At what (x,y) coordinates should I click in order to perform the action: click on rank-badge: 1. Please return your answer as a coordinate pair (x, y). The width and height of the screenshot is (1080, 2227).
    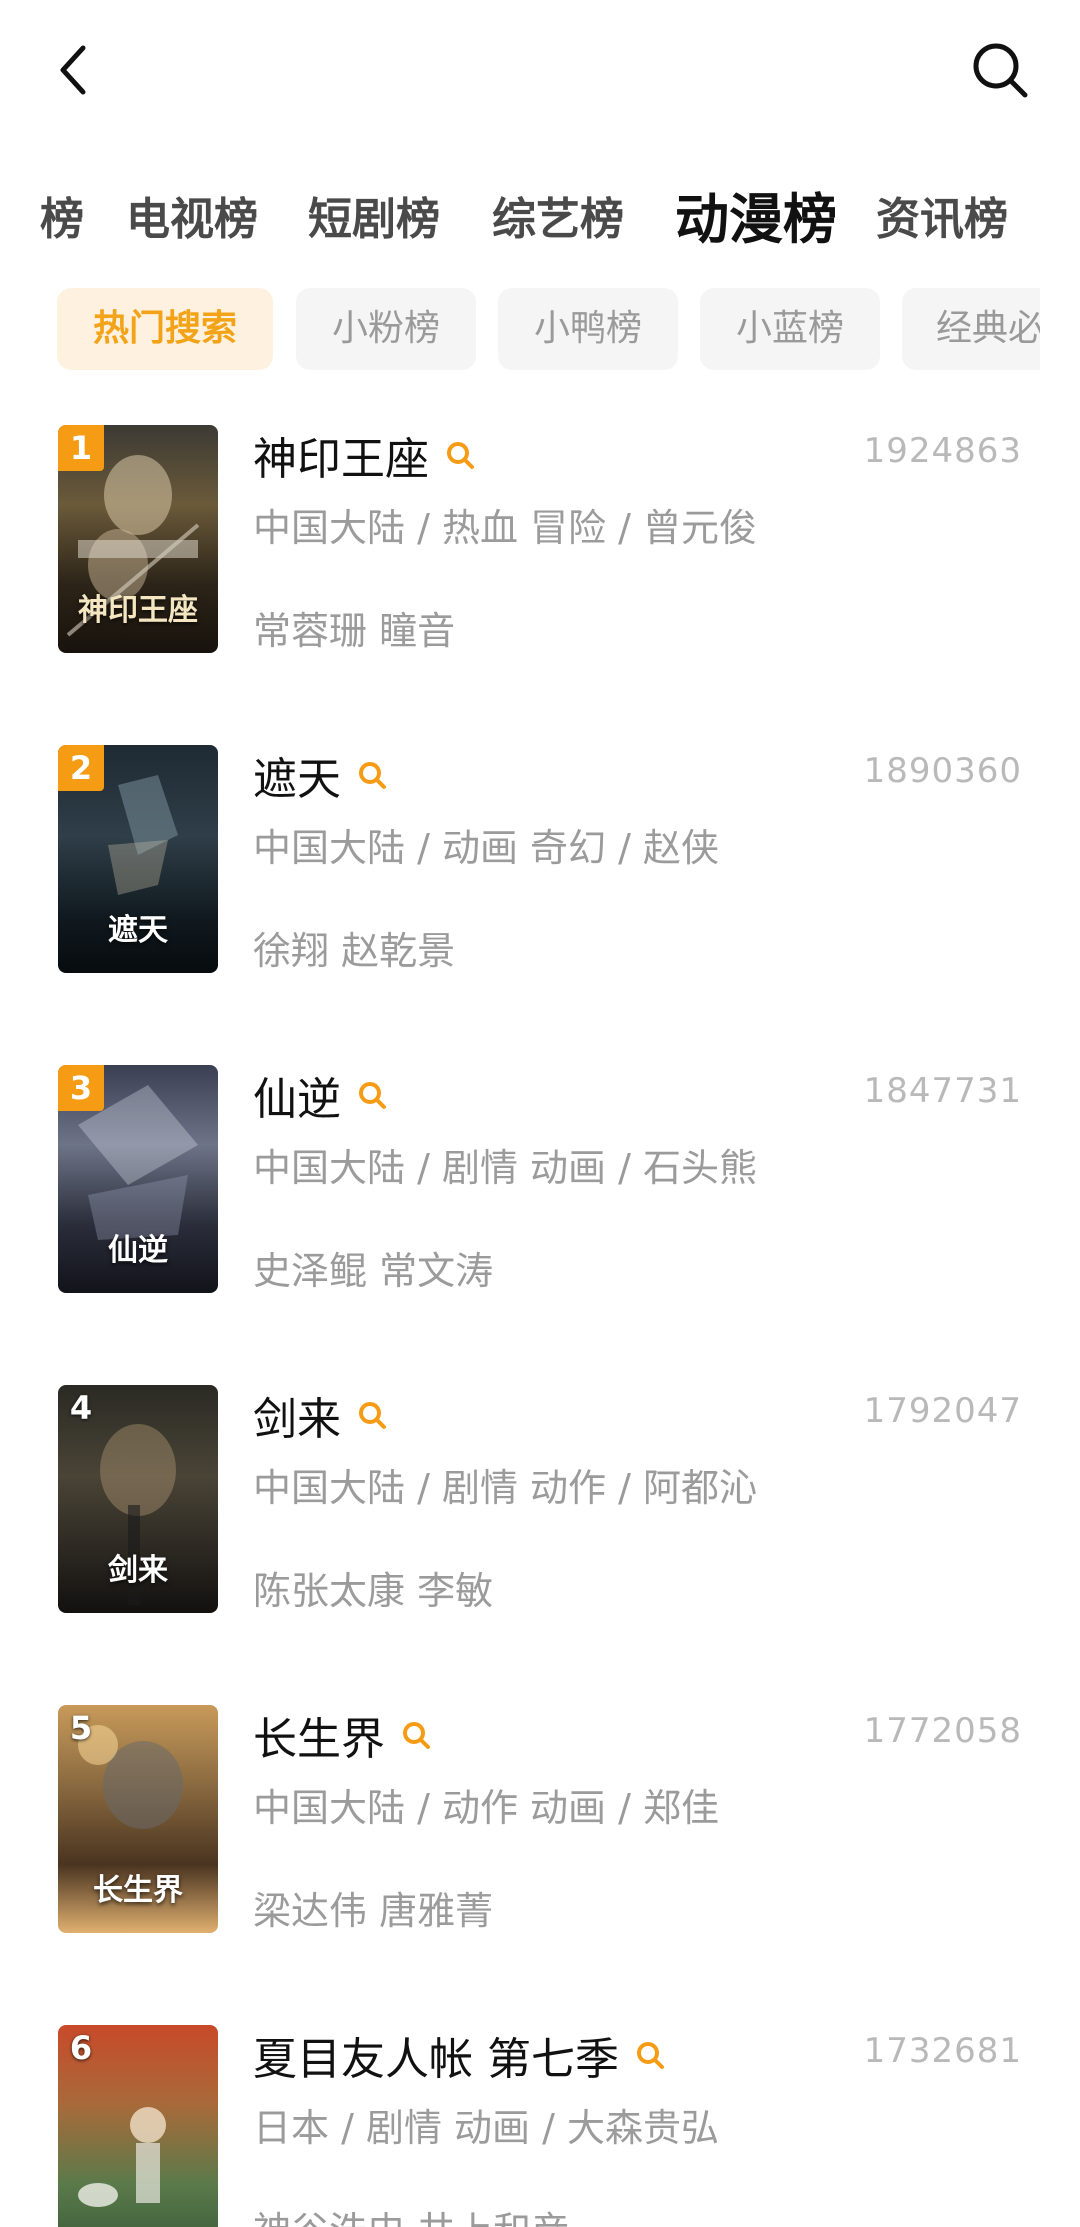
    Looking at the image, I should click on (81, 448).